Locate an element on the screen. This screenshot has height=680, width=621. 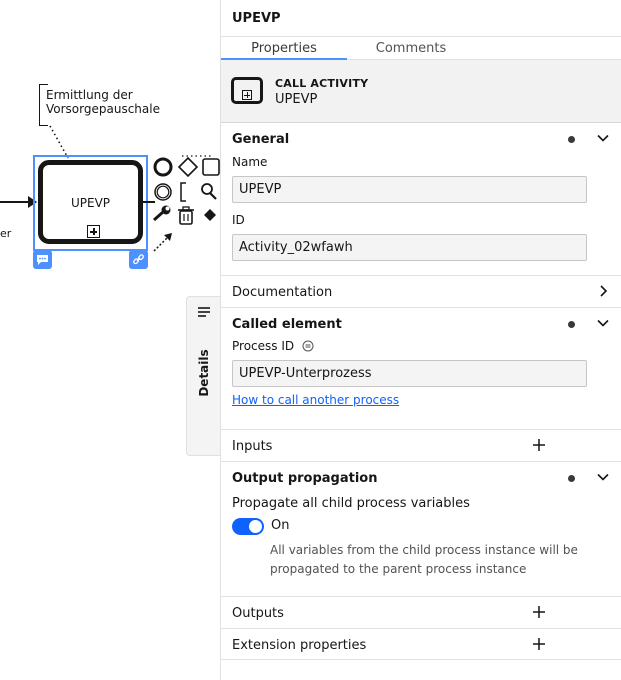
element-name: UPEVP is located at coordinates (296, 99).